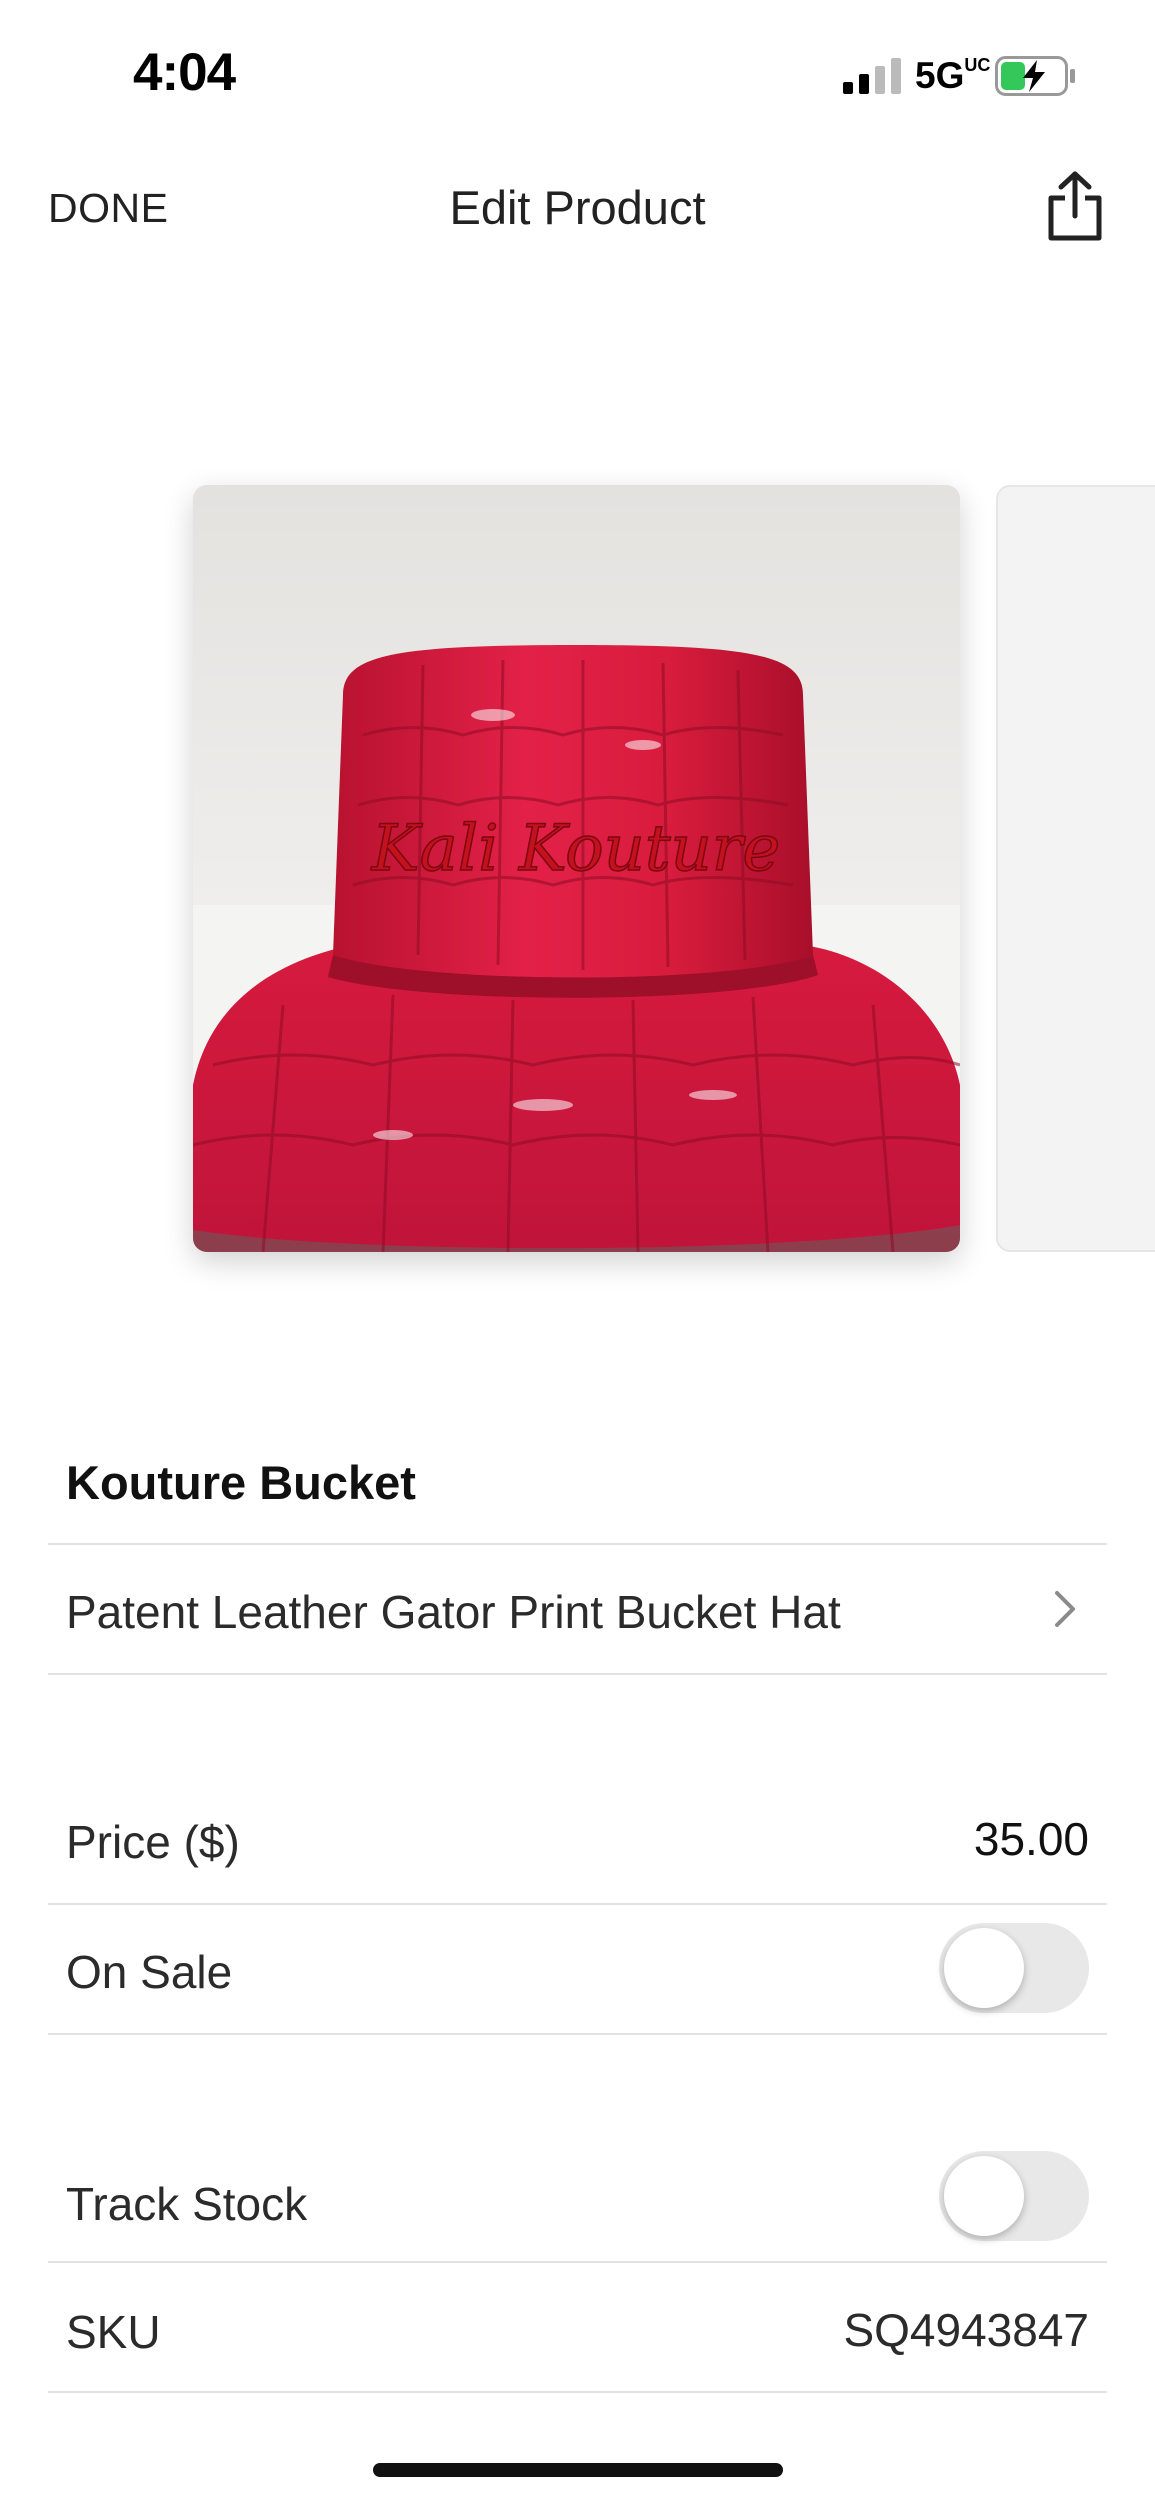 The image size is (1155, 2500). What do you see at coordinates (1031, 1839) in the screenshot?
I see `price-input: 35.00` at bounding box center [1031, 1839].